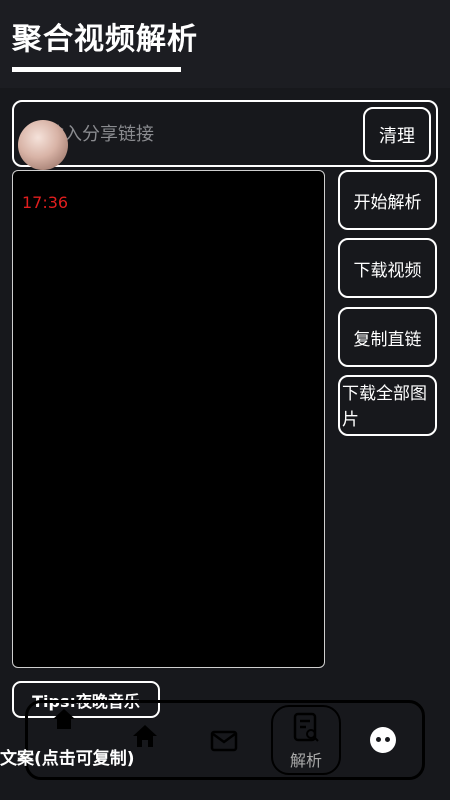 The height and width of the screenshot is (800, 450). I want to click on video-timestamp: 17:36, so click(45, 202).